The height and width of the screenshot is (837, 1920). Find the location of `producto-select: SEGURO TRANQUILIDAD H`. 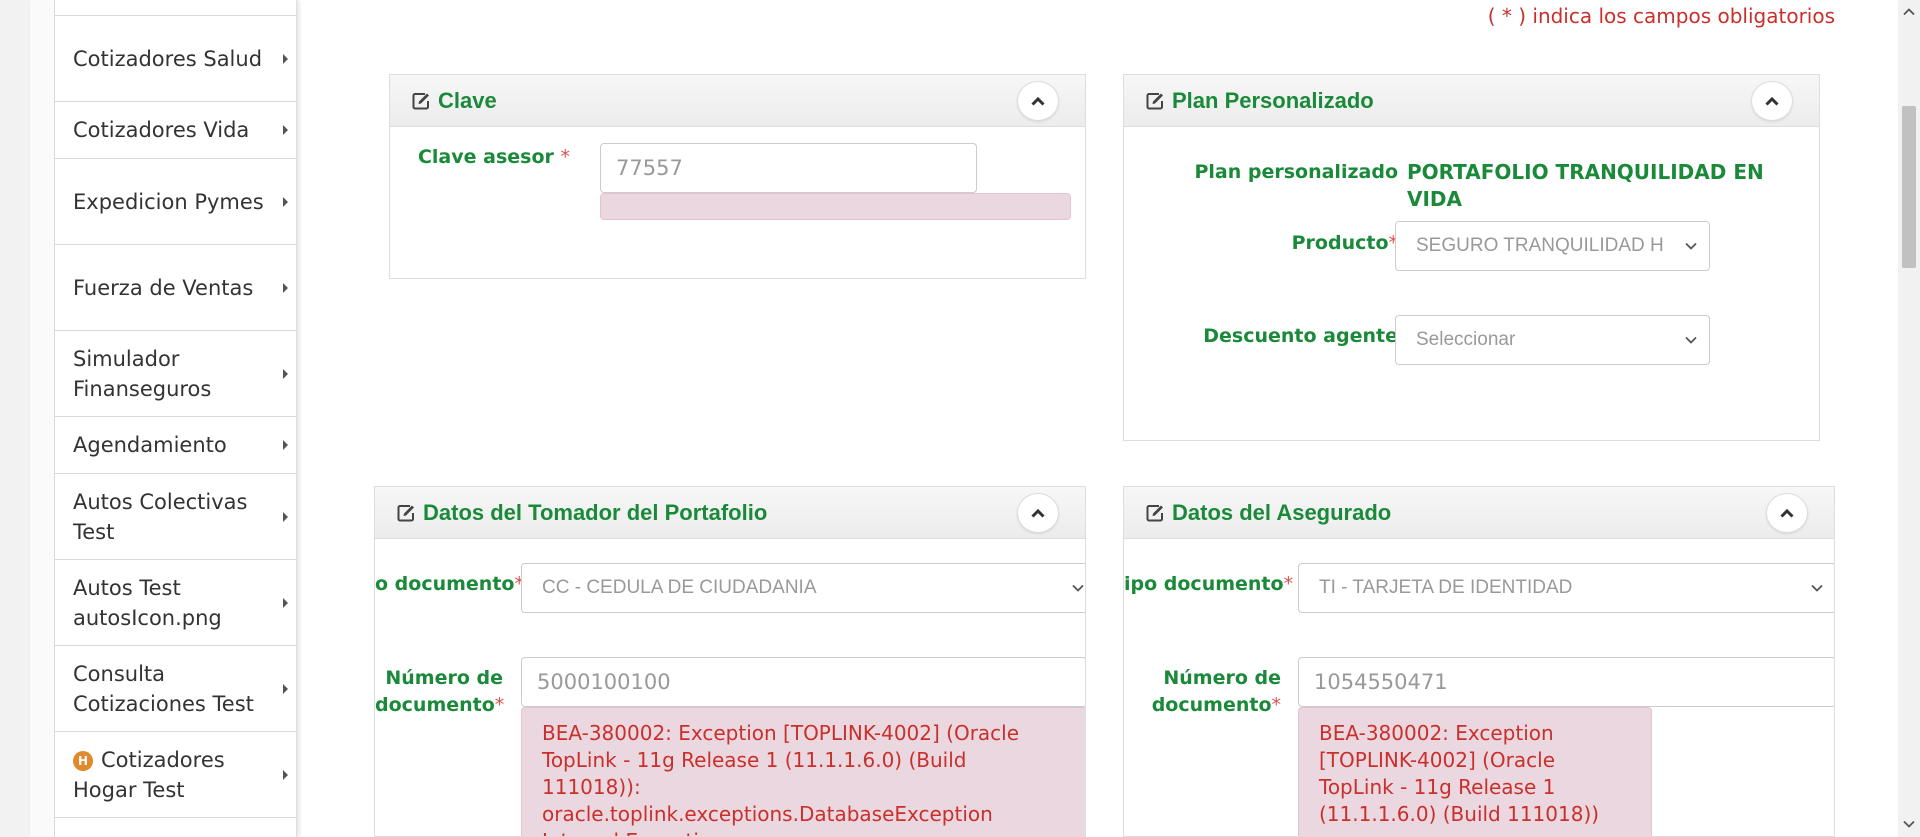

producto-select: SEGURO TRANQUILIDAD H is located at coordinates (1552, 246).